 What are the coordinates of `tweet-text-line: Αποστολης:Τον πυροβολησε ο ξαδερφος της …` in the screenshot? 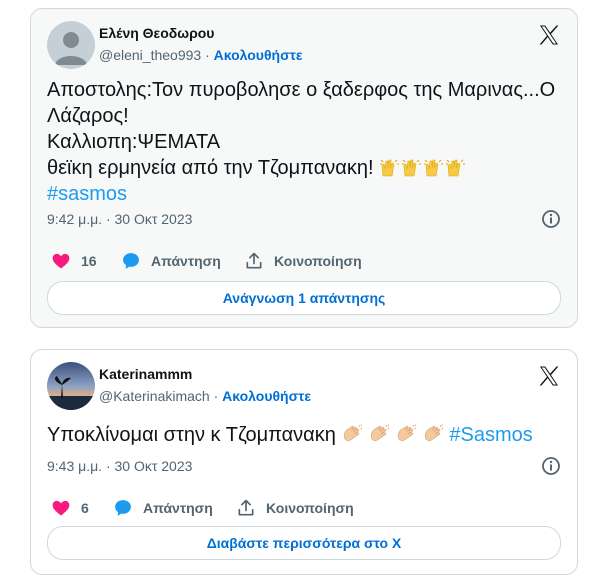 It's located at (301, 90).